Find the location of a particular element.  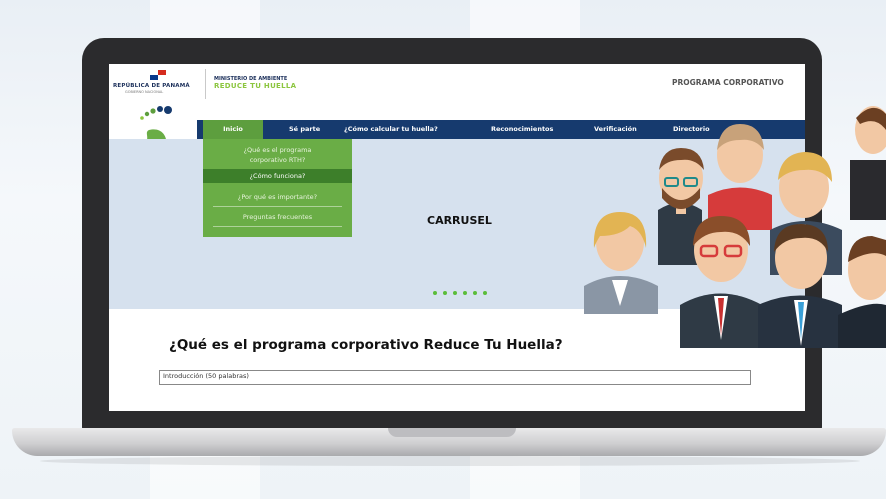

dropdown-item-por-que: ¿Por qué es importante? is located at coordinates (277, 197).